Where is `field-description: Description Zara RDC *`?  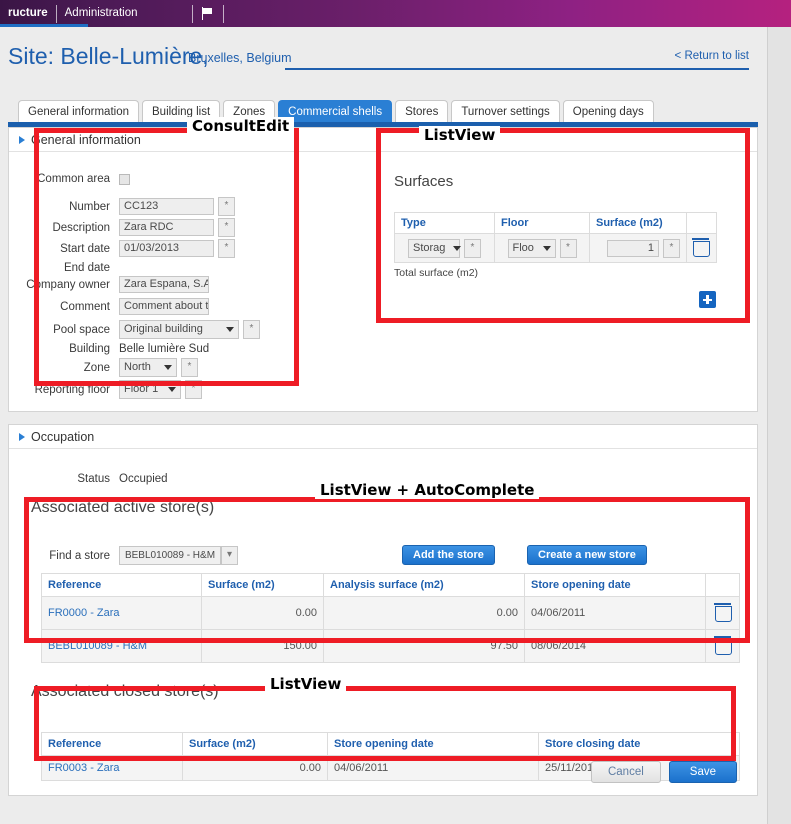 field-description: Description Zara RDC * is located at coordinates (122, 227).